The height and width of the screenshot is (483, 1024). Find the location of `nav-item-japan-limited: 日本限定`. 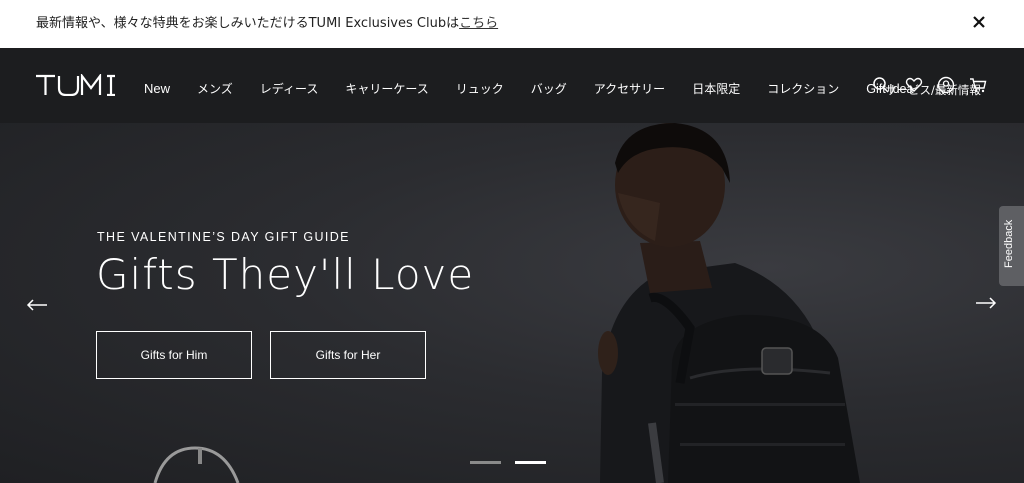

nav-item-japan-limited: 日本限定 is located at coordinates (716, 89).